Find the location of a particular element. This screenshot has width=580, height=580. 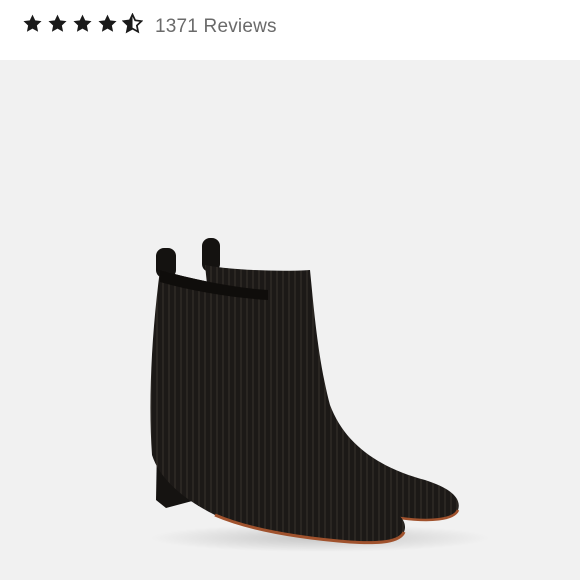

rating-summary: 1371 Reviews is located at coordinates (290, 29).